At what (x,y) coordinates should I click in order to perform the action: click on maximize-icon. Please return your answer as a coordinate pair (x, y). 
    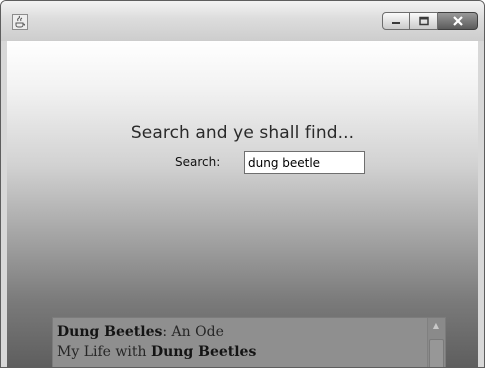
    Looking at the image, I should click on (423, 21).